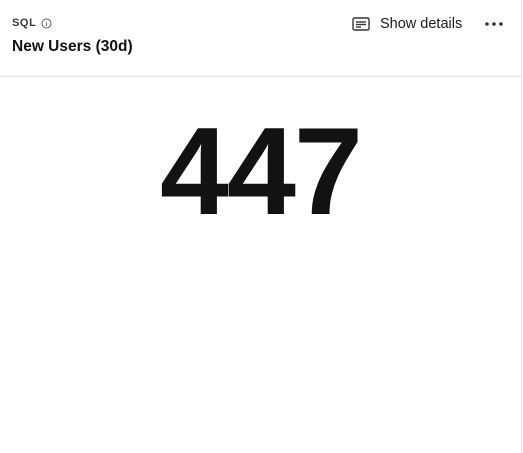 The height and width of the screenshot is (453, 523). What do you see at coordinates (72, 46) in the screenshot?
I see `card-title: New Users (30d)` at bounding box center [72, 46].